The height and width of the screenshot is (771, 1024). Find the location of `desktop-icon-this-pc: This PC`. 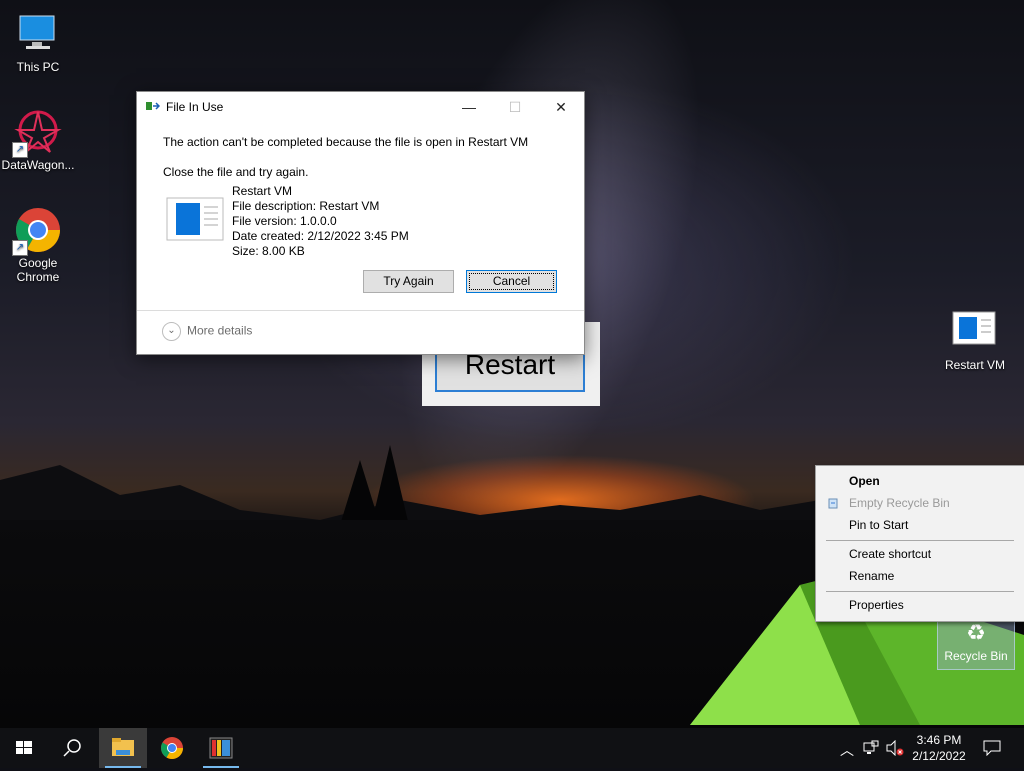

desktop-icon-this-pc: This PC is located at coordinates (38, 42).